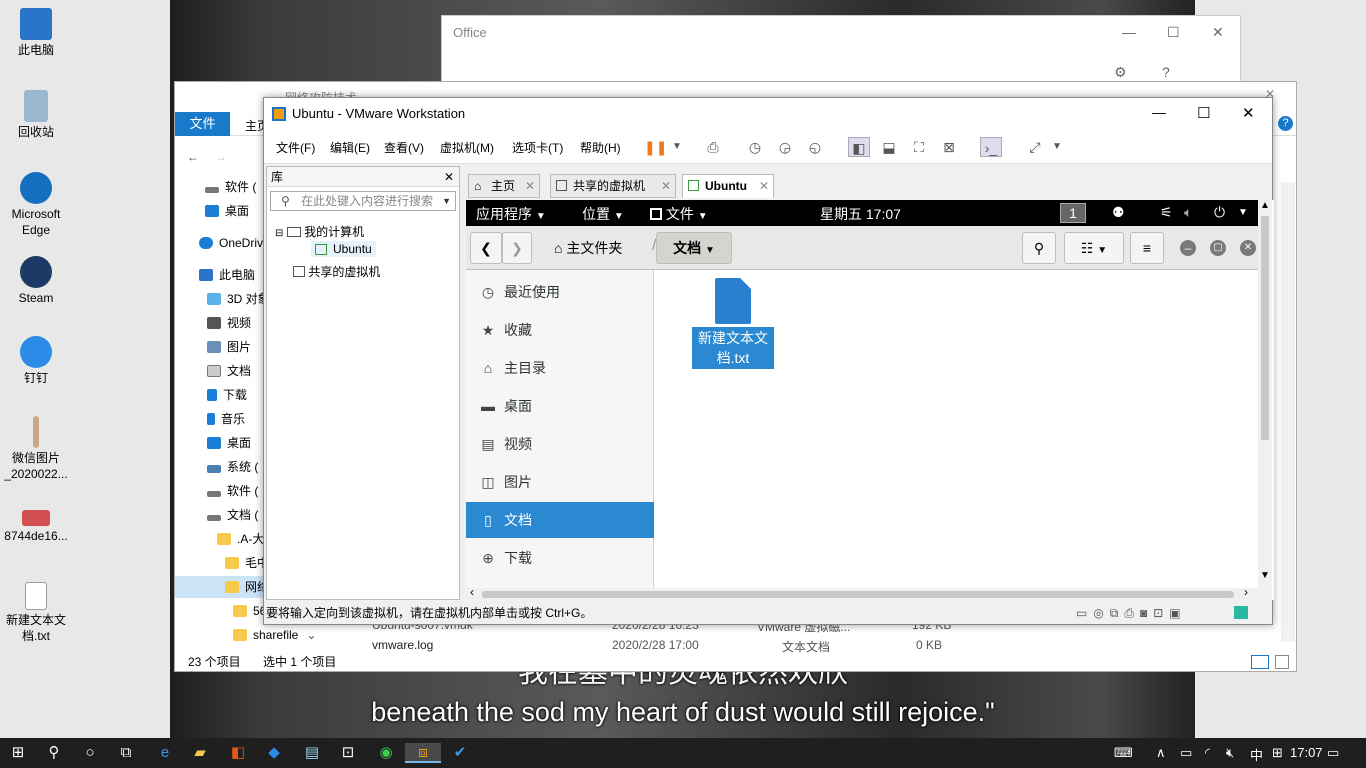 The width and height of the screenshot is (1366, 768). What do you see at coordinates (200, 753) in the screenshot?
I see `file-explorer-icon: ▰` at bounding box center [200, 753].